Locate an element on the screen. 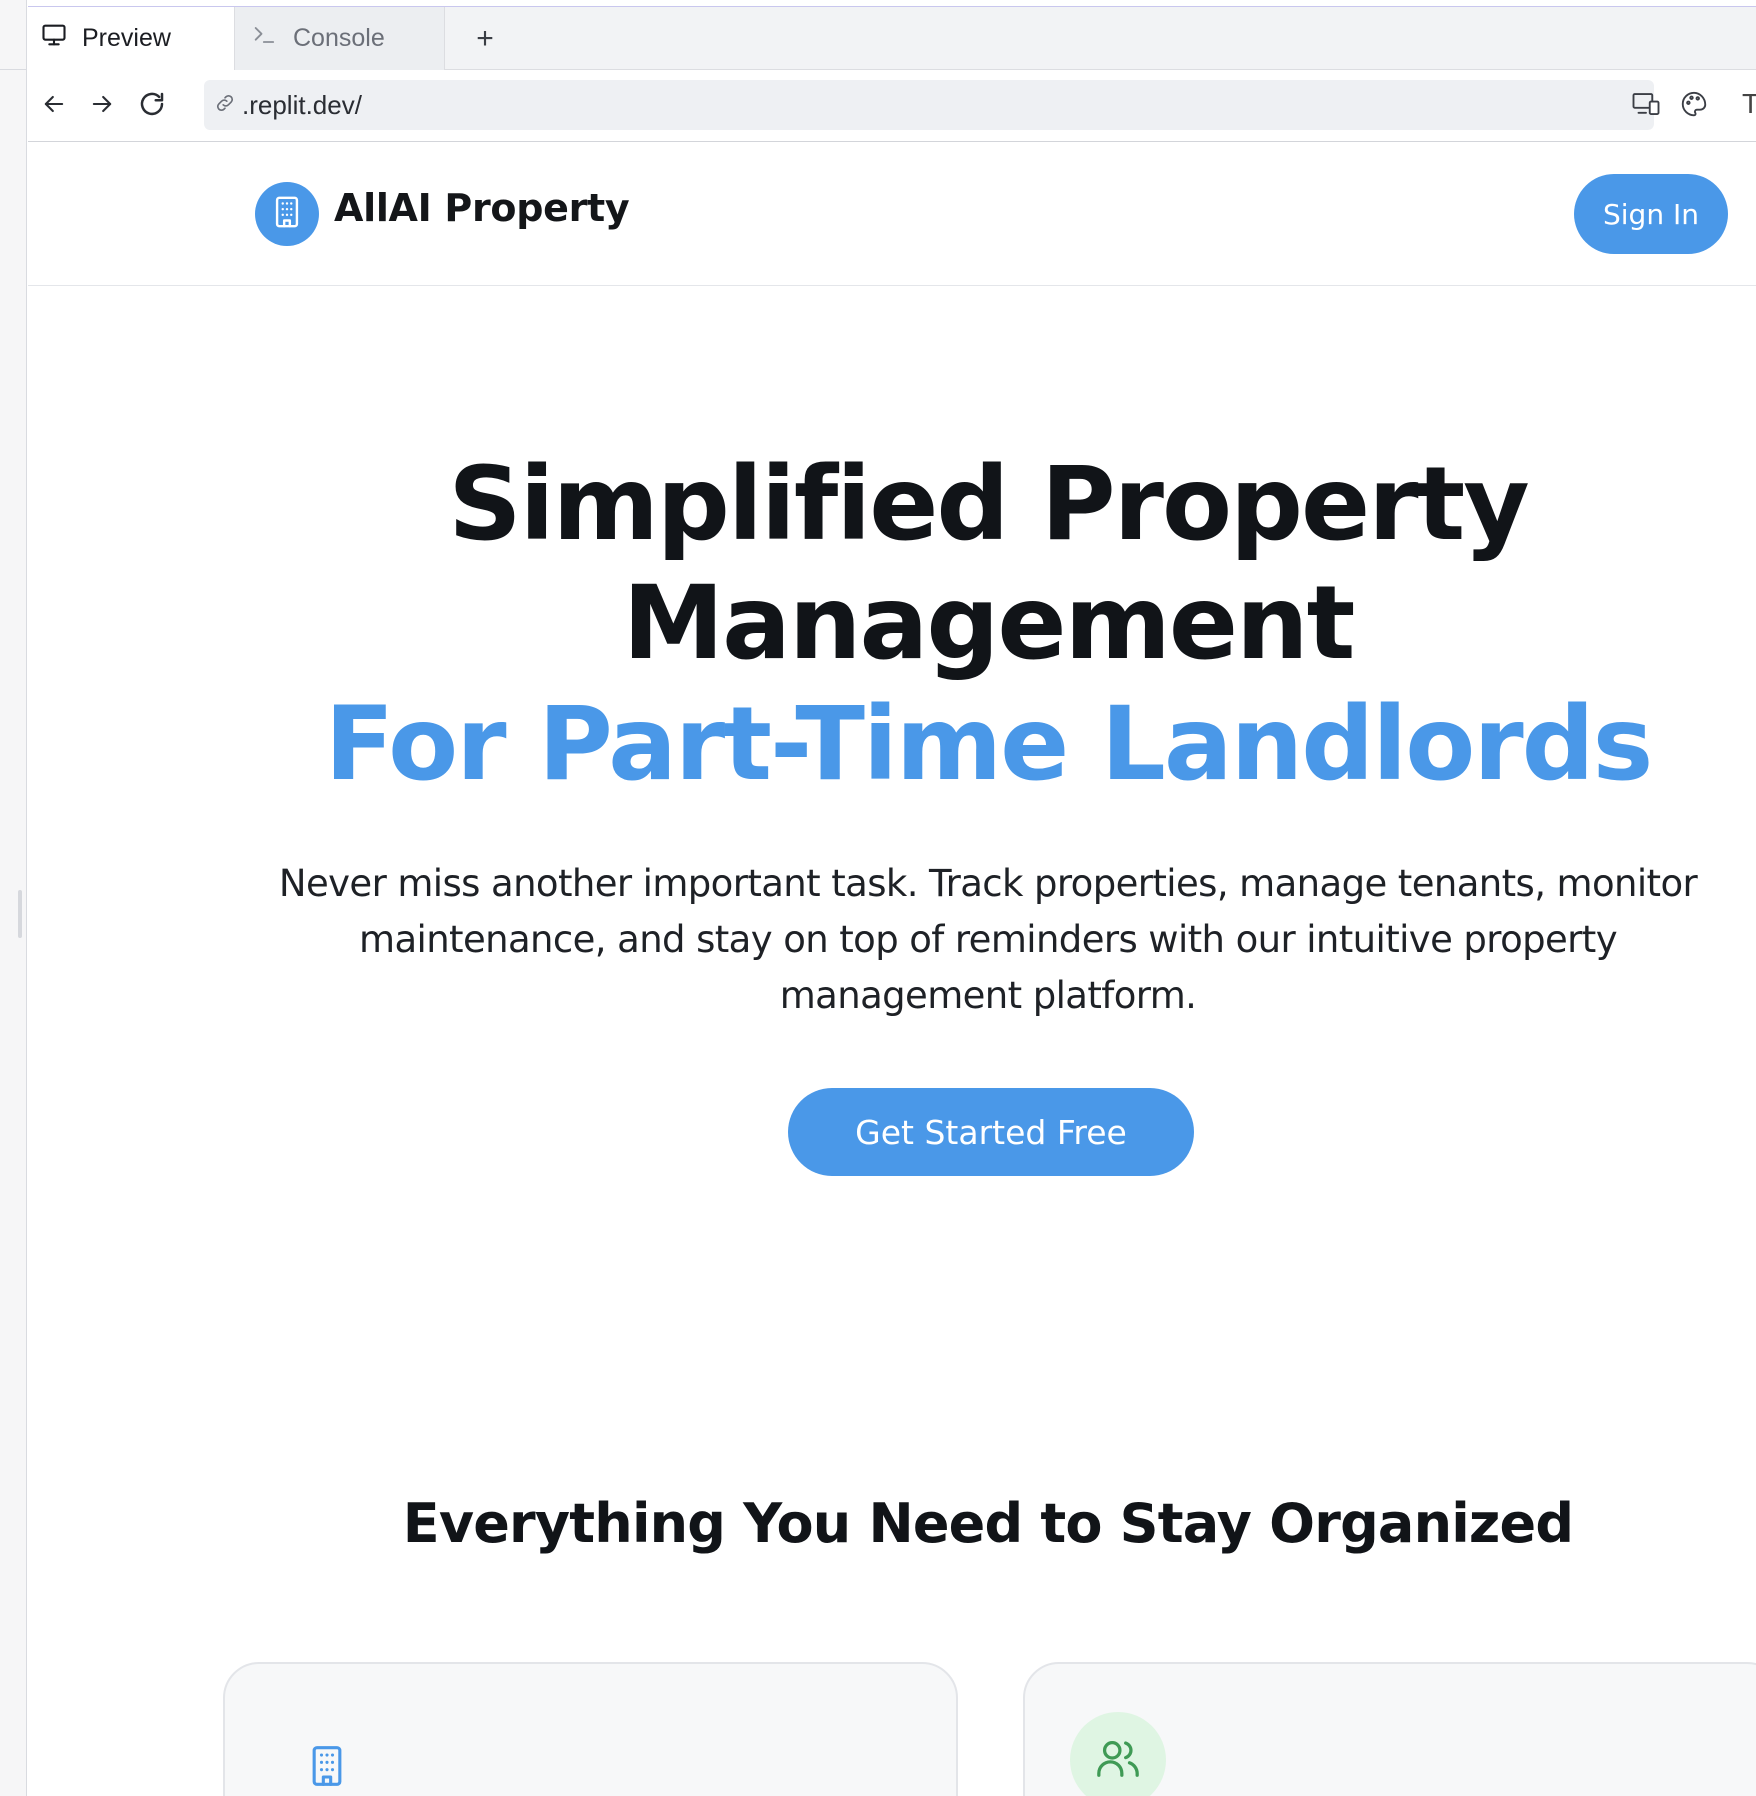  sign-in-button: Sign In is located at coordinates (1651, 214).